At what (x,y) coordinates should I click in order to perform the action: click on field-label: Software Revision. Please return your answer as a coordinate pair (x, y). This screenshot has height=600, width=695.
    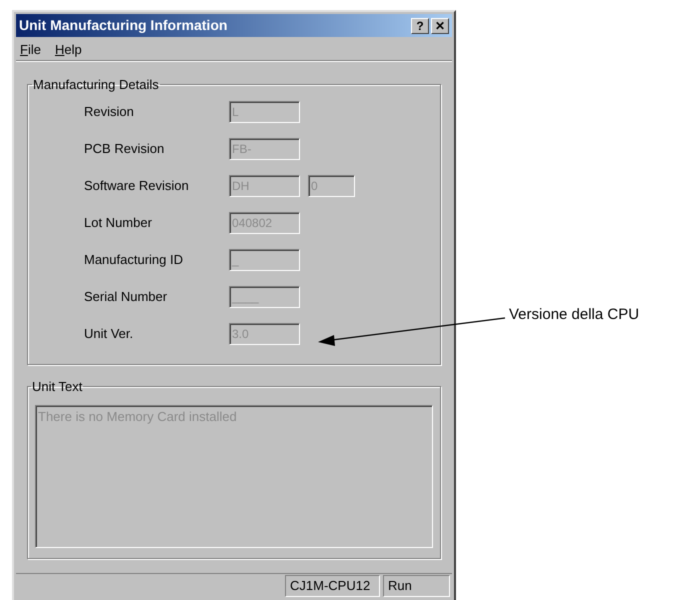
    Looking at the image, I should click on (136, 185).